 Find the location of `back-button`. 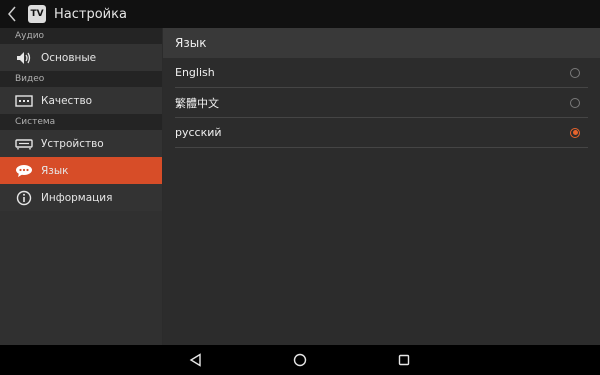

back-button is located at coordinates (12, 14).